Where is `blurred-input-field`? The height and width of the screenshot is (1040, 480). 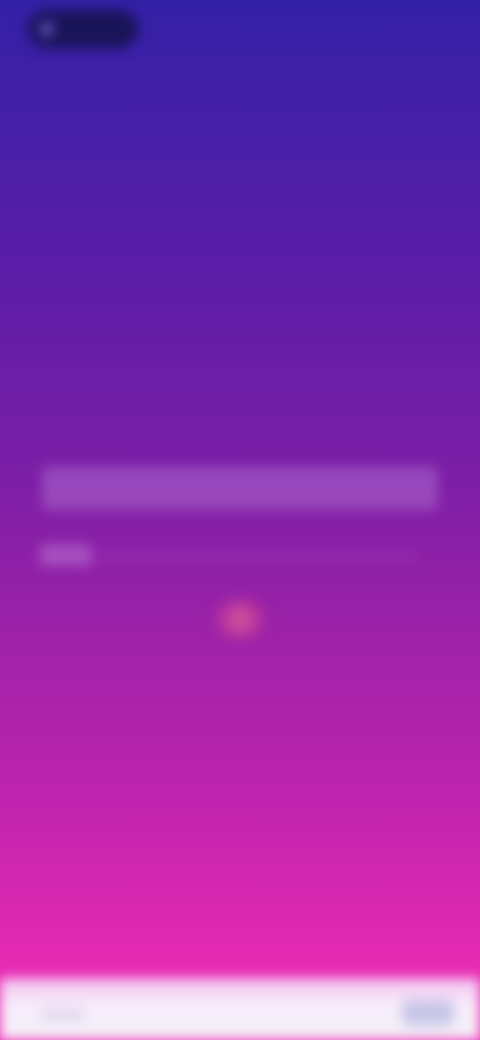 blurred-input-field is located at coordinates (240, 488).